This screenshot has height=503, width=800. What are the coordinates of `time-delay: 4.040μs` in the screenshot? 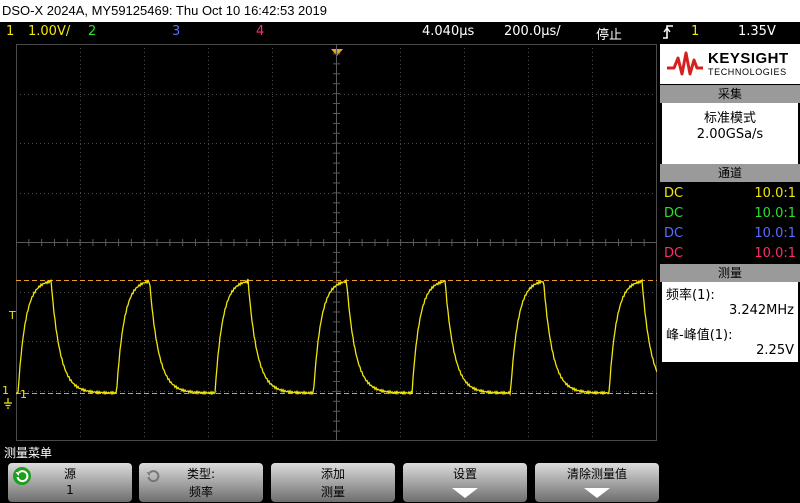 It's located at (448, 31).